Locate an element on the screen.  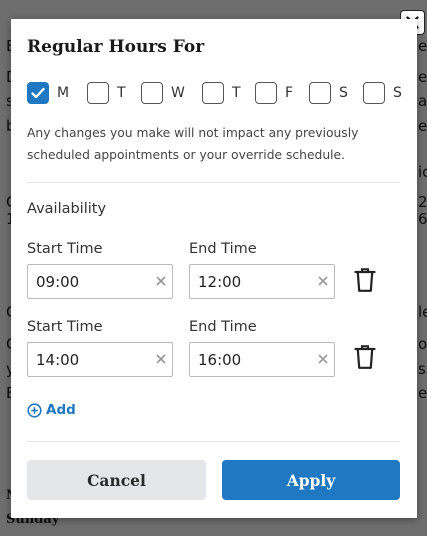
add-time-slot-link: Add is located at coordinates (51, 410).